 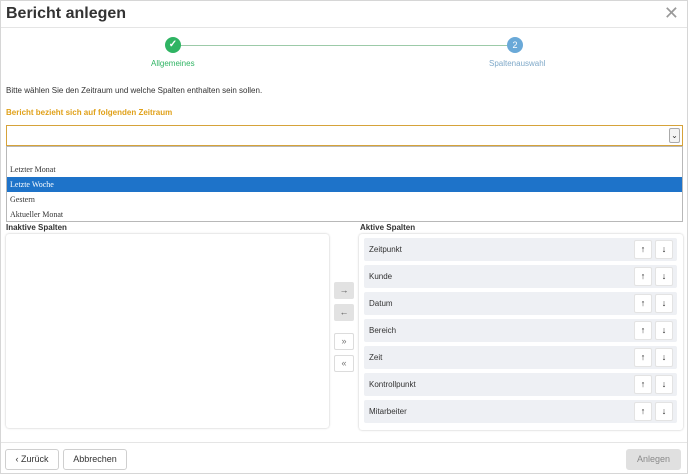 I want to click on create-button: Anlegen, so click(x=653, y=459).